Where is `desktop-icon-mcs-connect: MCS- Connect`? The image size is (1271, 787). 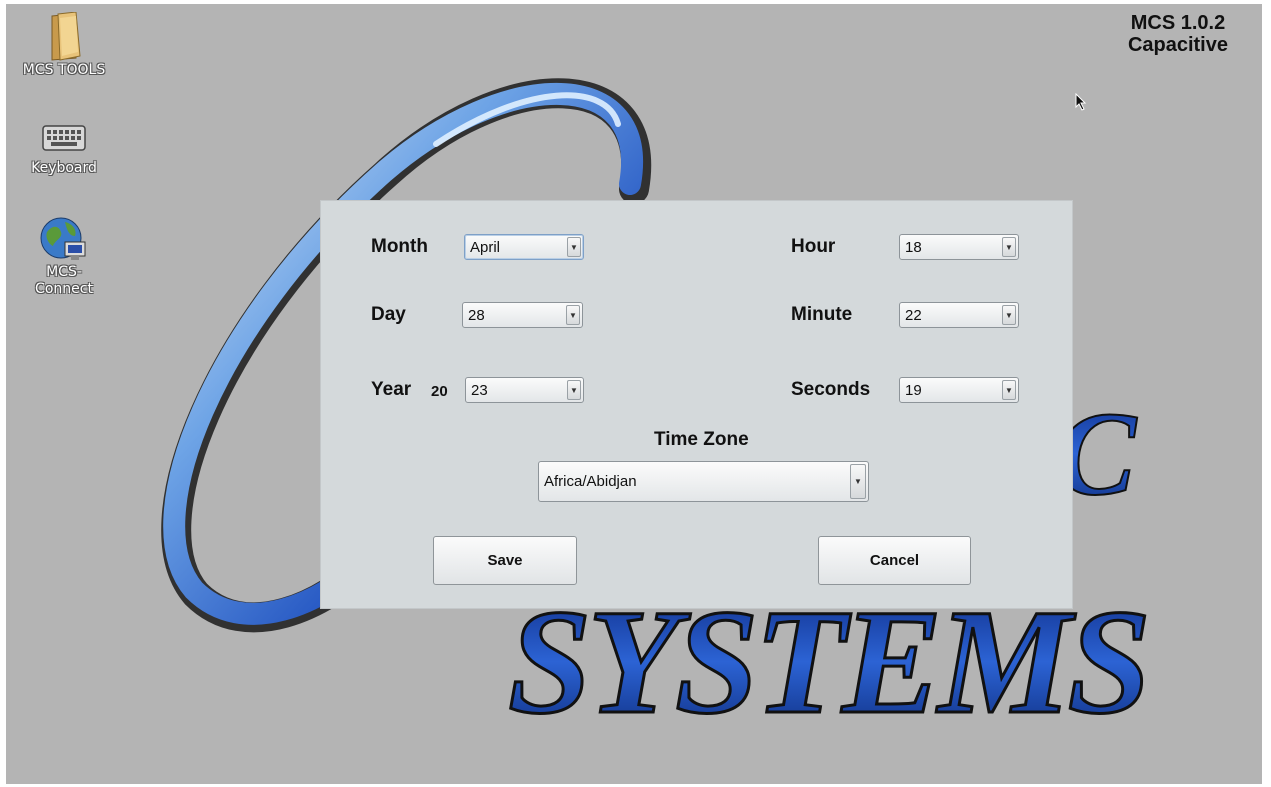
desktop-icon-mcs-connect: MCS- Connect is located at coordinates (64, 256).